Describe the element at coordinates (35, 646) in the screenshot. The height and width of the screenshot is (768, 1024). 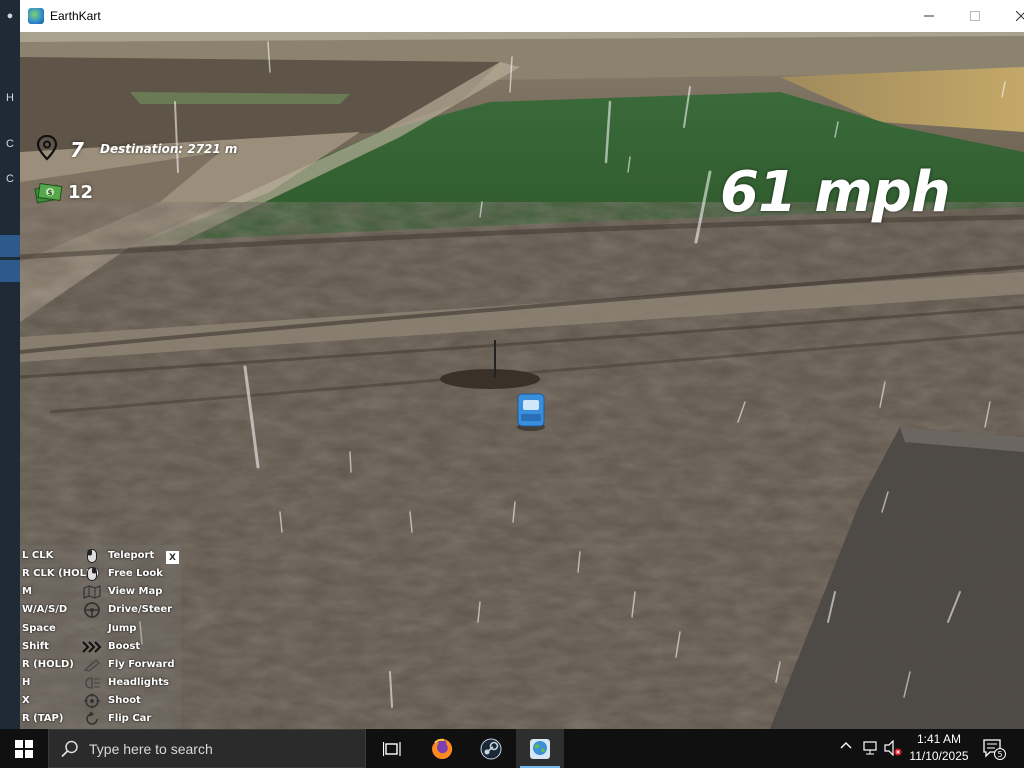
I see `control-key: Shift` at that location.